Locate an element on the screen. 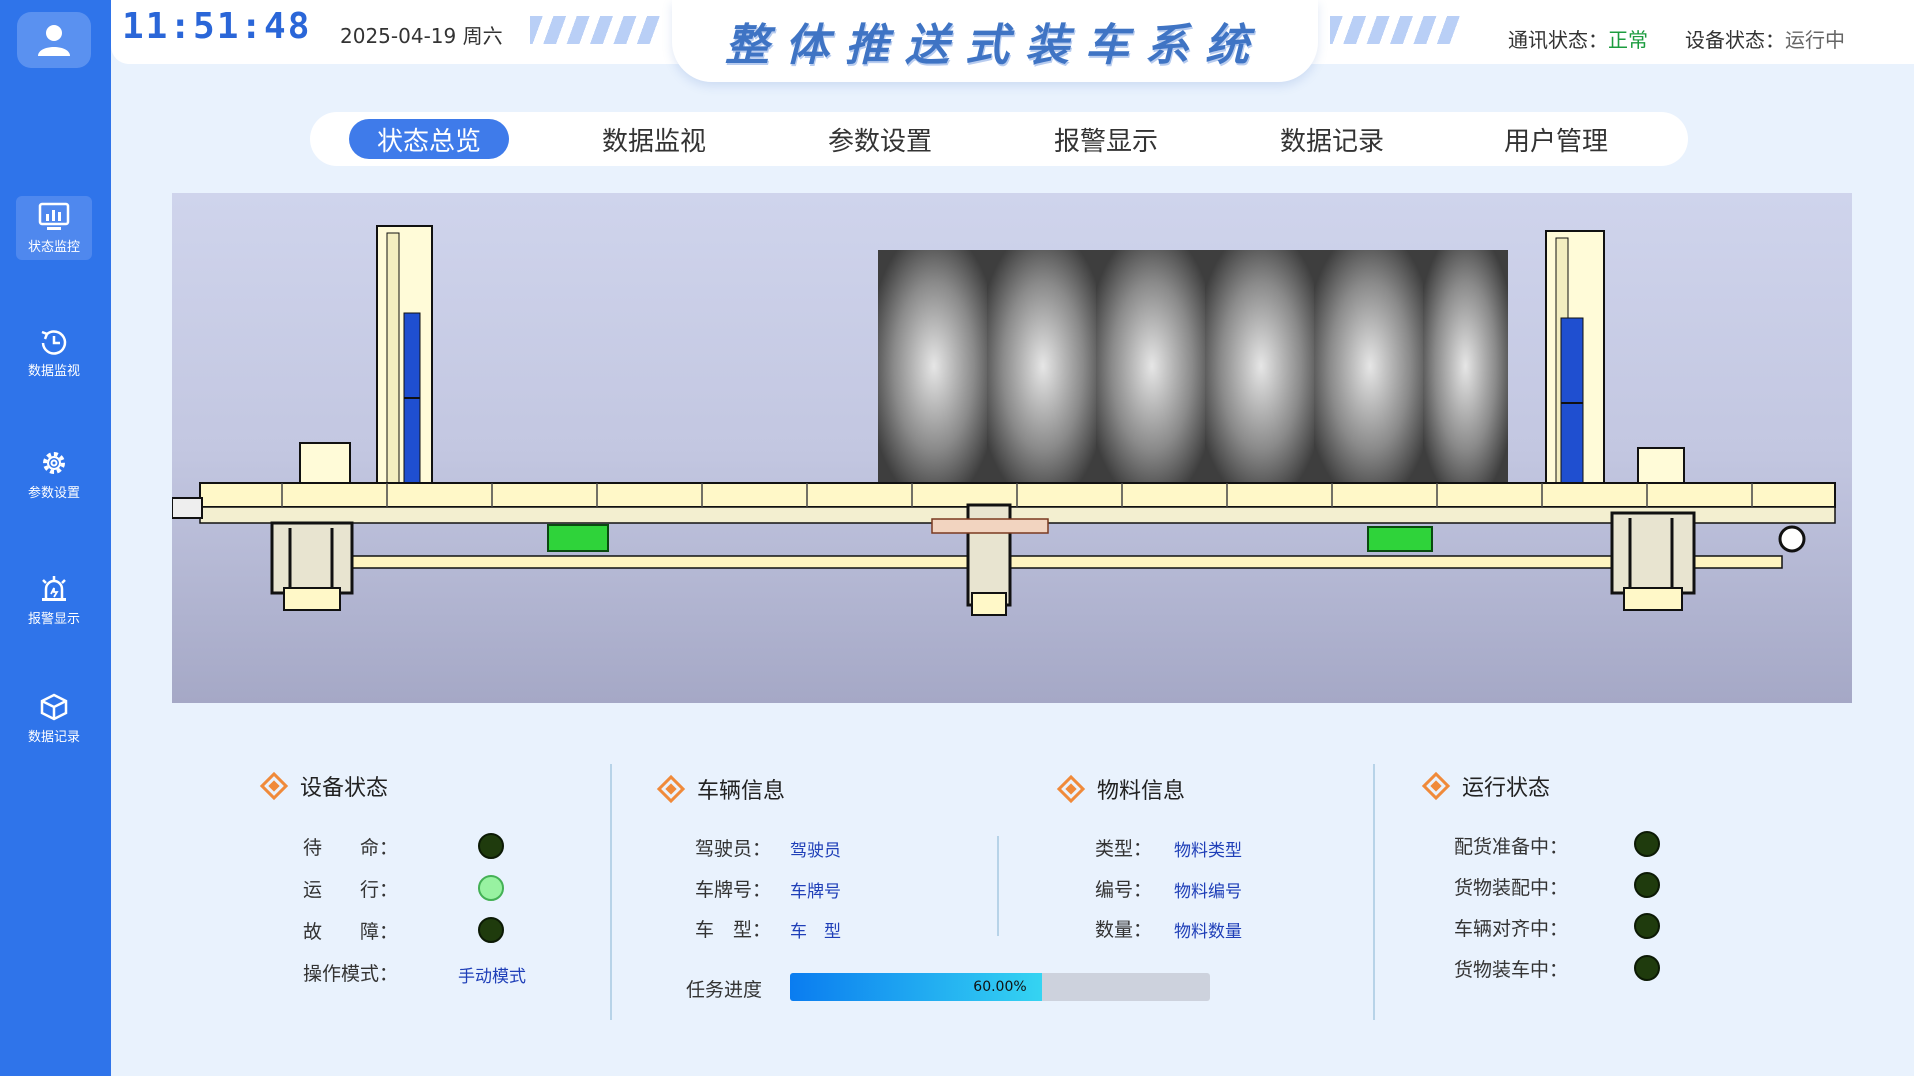 This screenshot has width=1914, height=1076. date-display: 2025-04-19 周六 is located at coordinates (421, 36).